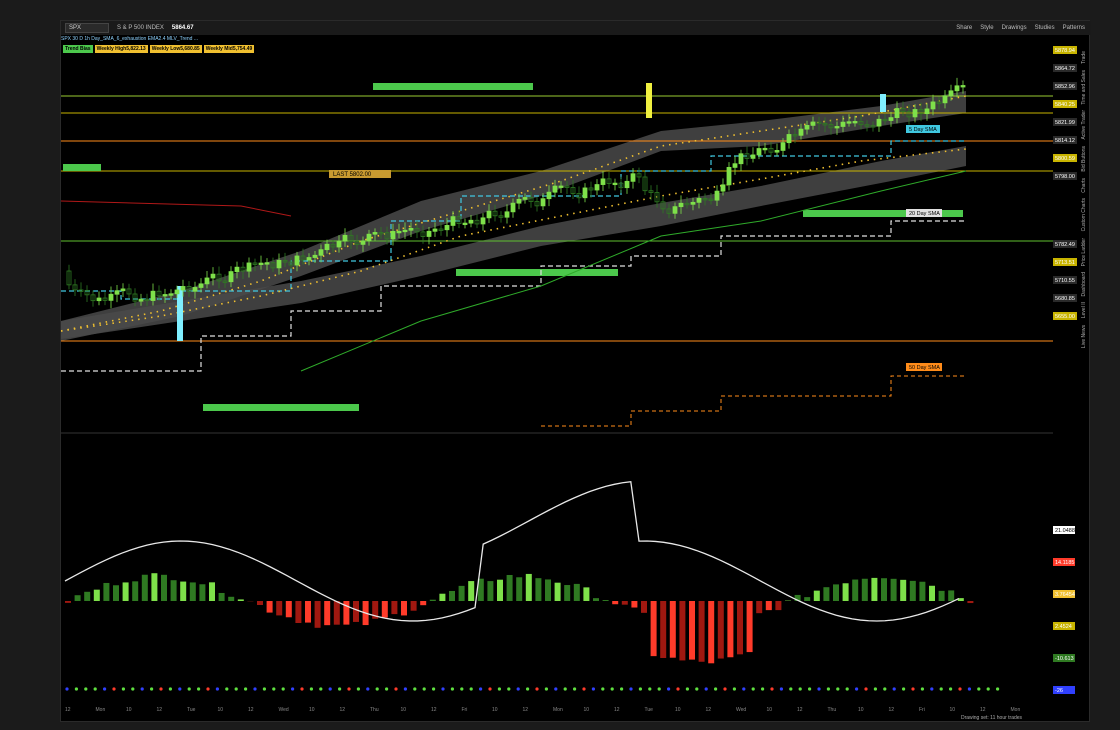 The width and height of the screenshot is (1120, 730). I want to click on tab-live-news: Live News, so click(1084, 336).